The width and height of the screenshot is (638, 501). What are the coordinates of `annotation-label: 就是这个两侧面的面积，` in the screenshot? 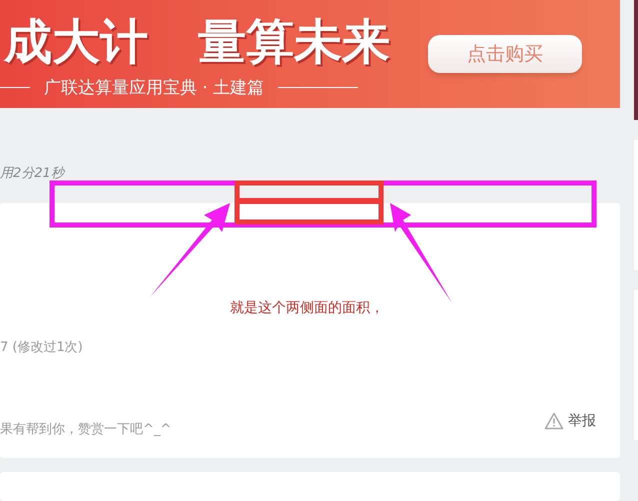 It's located at (307, 308).